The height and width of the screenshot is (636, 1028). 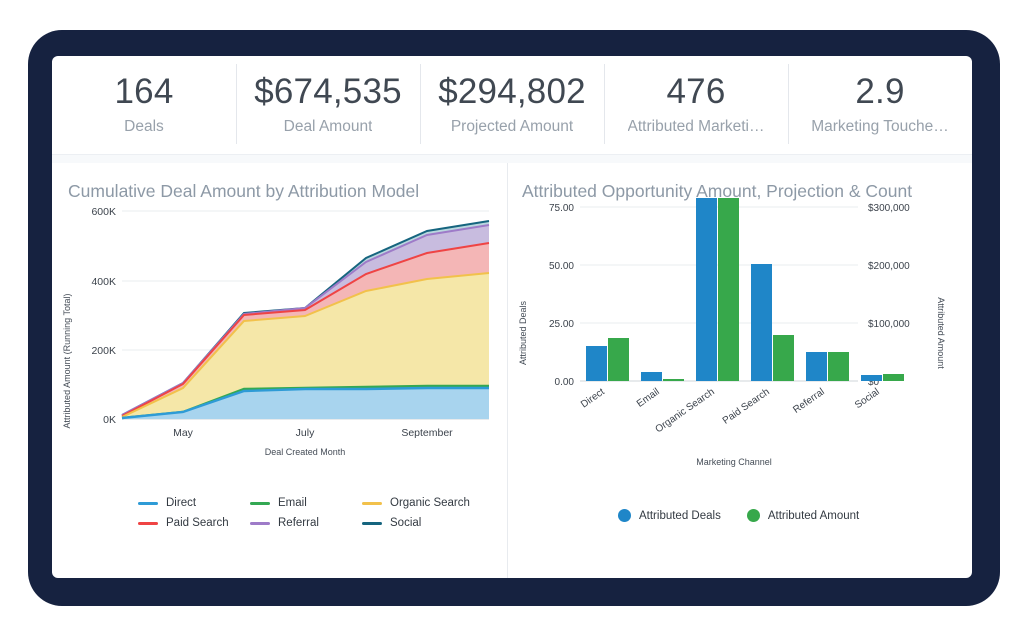 I want to click on section-gap, so click(x=512, y=159).